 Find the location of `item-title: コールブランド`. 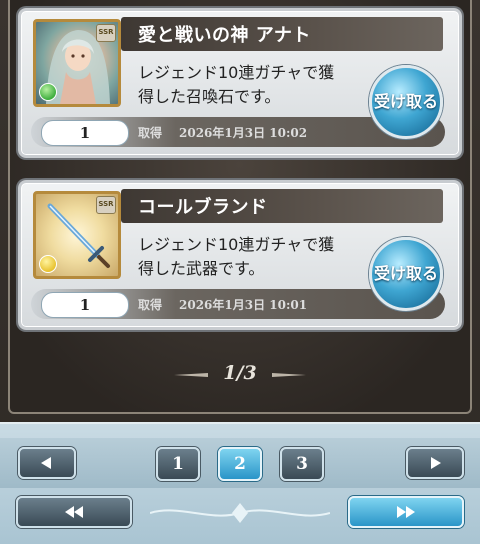

item-title: コールブランド is located at coordinates (203, 207).